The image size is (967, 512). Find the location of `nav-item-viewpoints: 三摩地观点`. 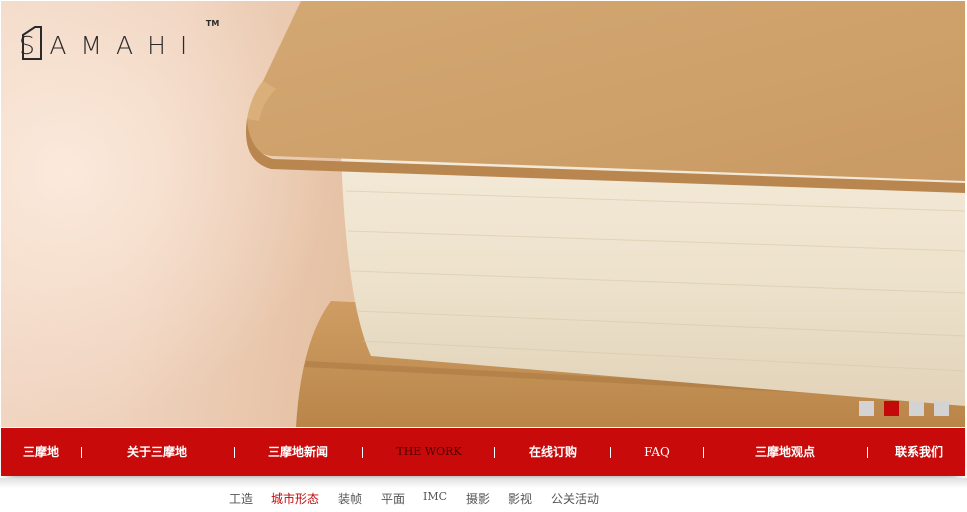

nav-item-viewpoints: 三摩地观点 is located at coordinates (785, 452).